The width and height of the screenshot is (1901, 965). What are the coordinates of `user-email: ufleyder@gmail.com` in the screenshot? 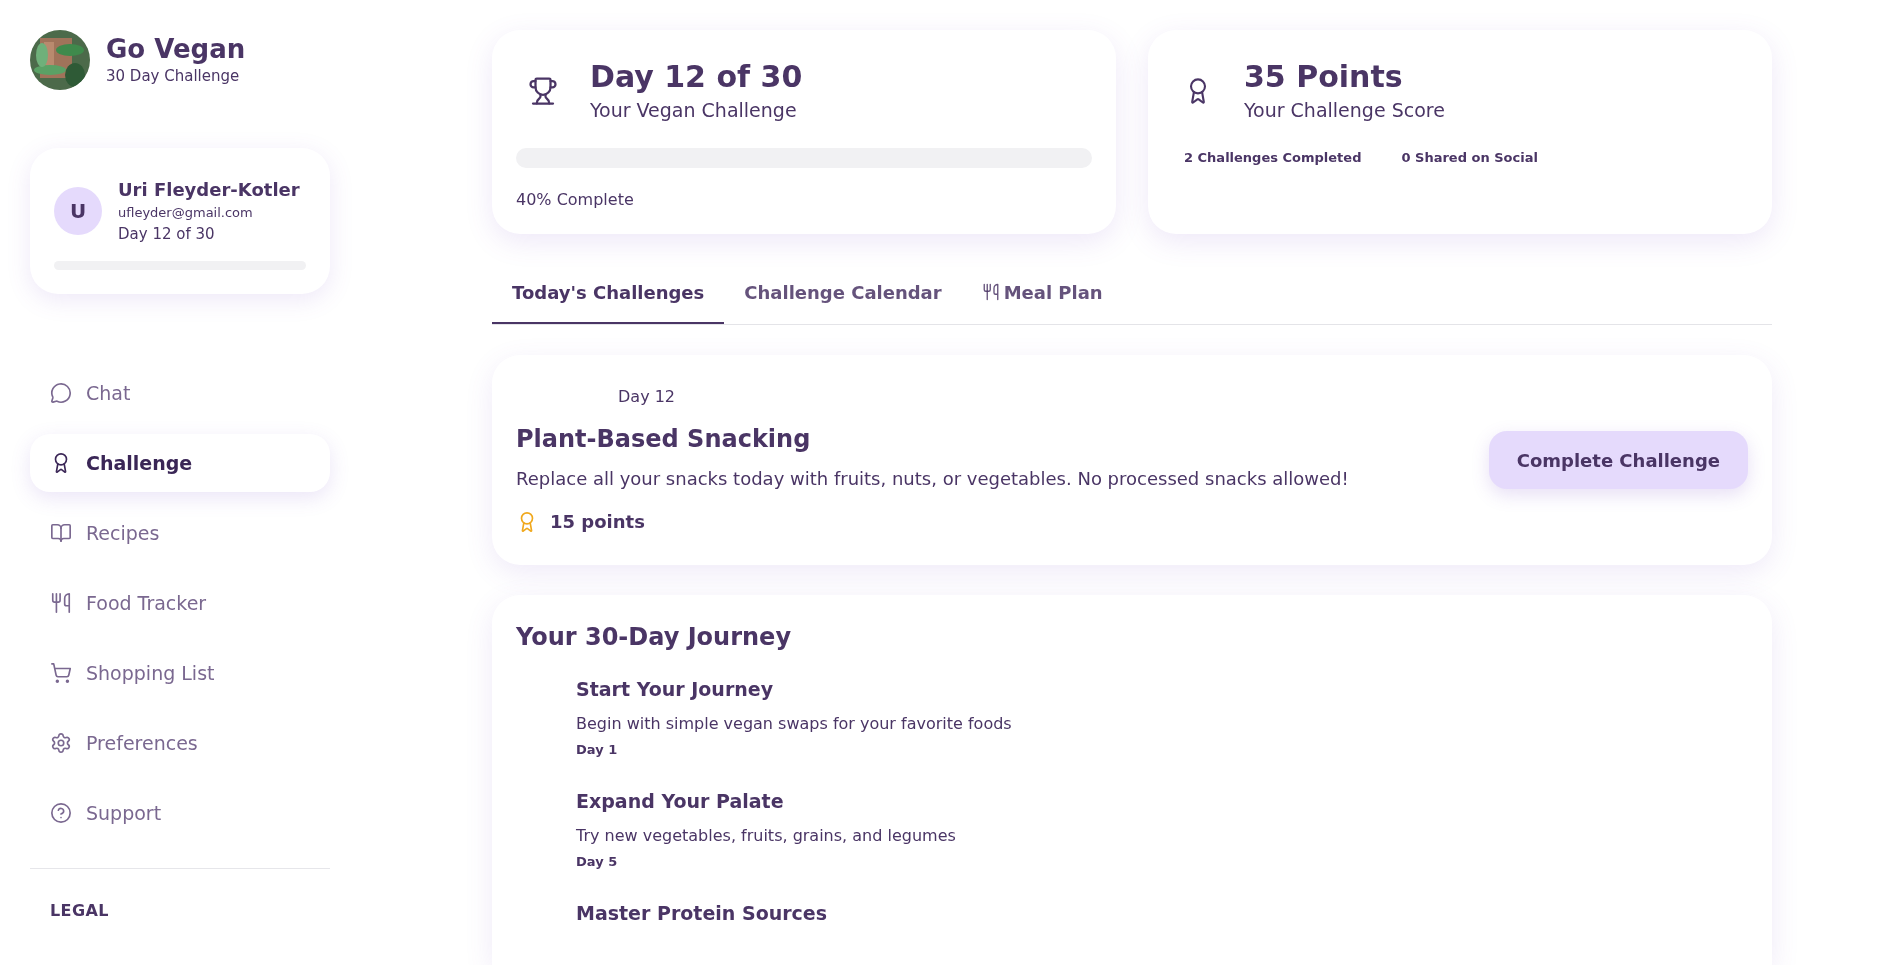 It's located at (186, 213).